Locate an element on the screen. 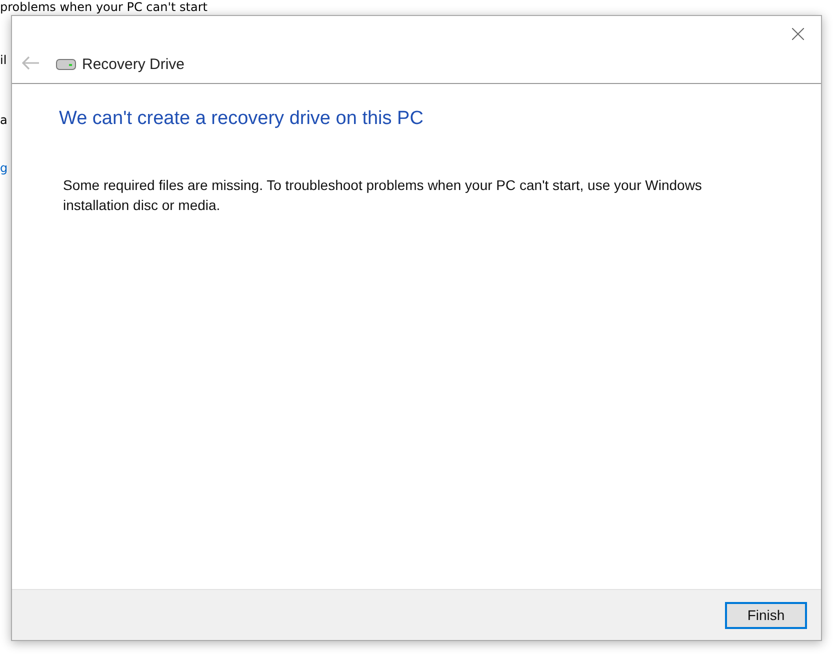 This screenshot has height=663, width=840. back-arrow-icon is located at coordinates (31, 63).